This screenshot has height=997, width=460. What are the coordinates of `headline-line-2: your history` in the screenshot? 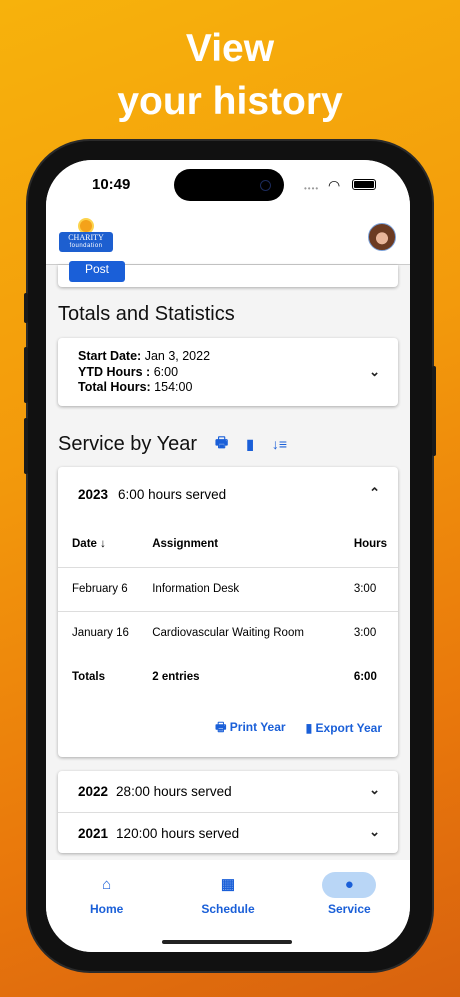 It's located at (230, 101).